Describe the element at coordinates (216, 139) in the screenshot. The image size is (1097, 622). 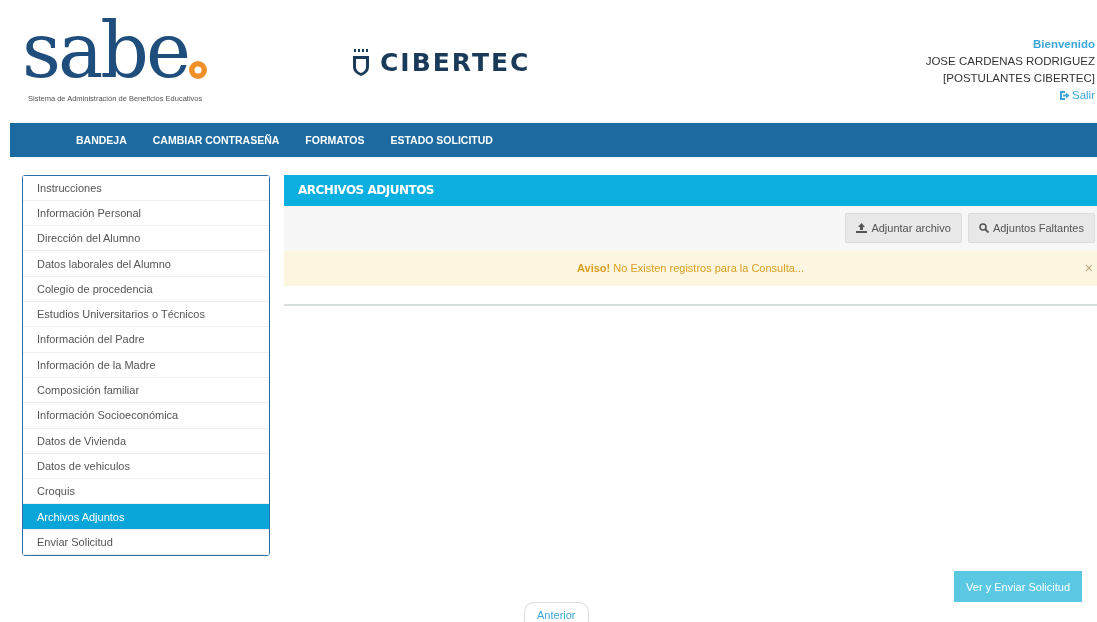
I see `nav-link: CAMBIAR CONTRASEÑA` at that location.